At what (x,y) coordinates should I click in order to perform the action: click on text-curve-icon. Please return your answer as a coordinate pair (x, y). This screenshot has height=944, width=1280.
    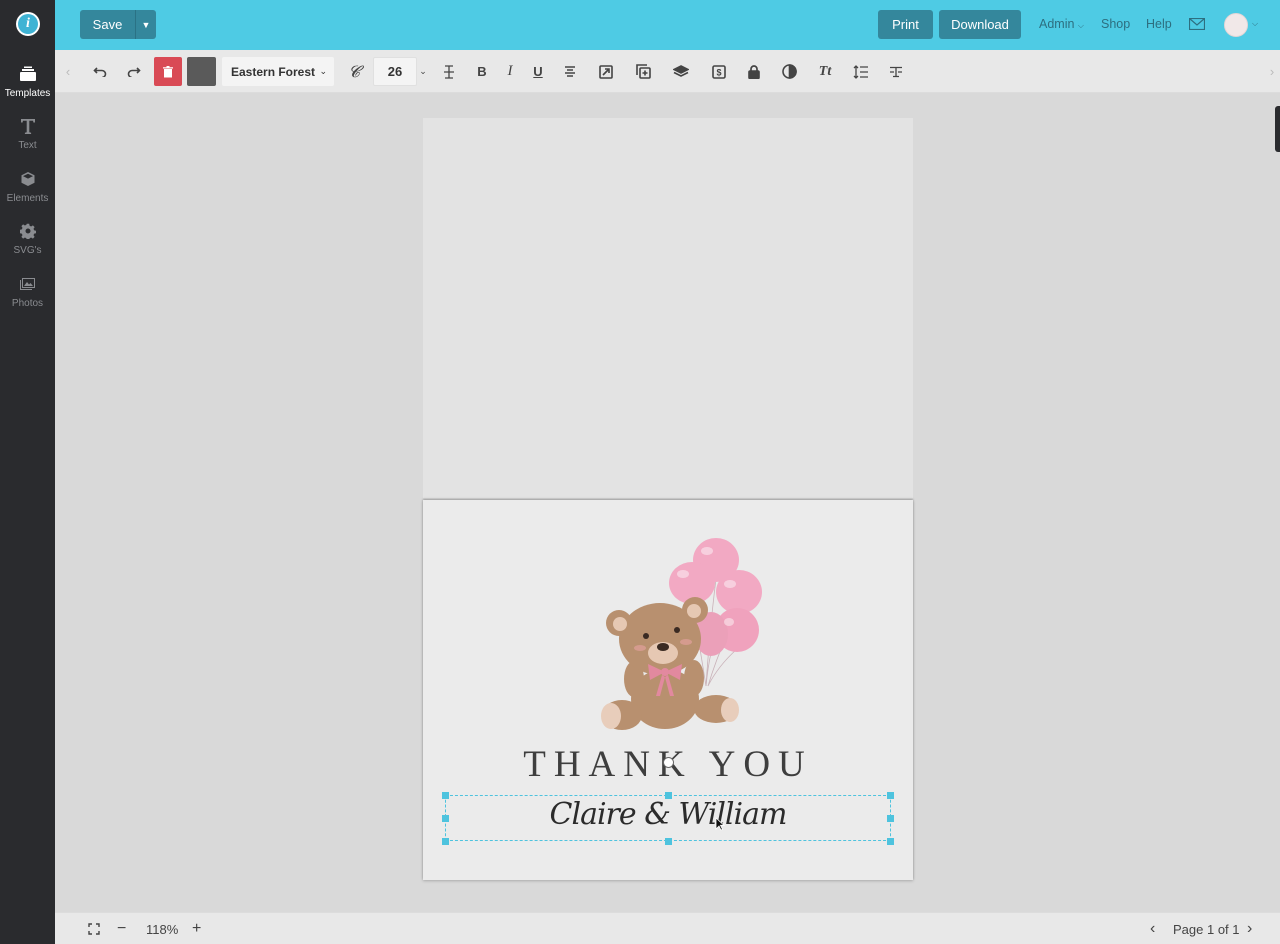
    Looking at the image, I should click on (896, 71).